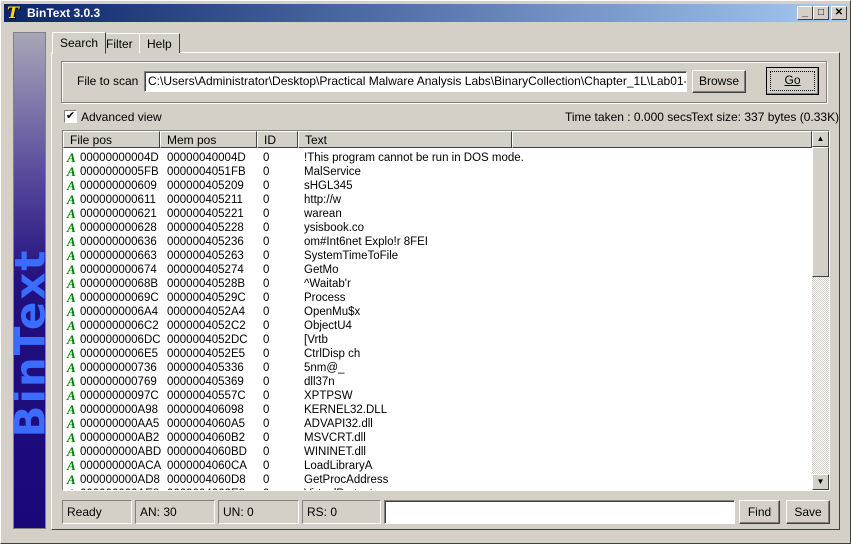 The height and width of the screenshot is (544, 851). I want to click on table-row: A 000000000ABD 0000004060BD 0 WININET.dll, so click(437, 452).